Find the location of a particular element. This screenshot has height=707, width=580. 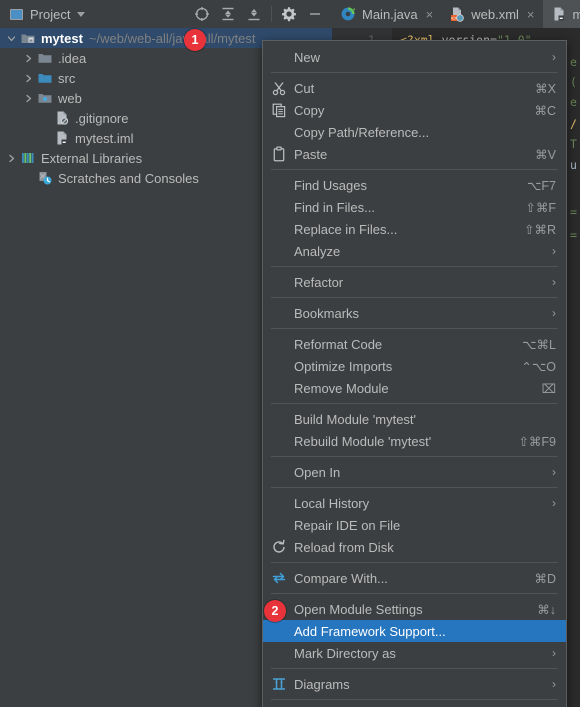

editor-tab-web-xml: <> web.xml × is located at coordinates (491, 14).